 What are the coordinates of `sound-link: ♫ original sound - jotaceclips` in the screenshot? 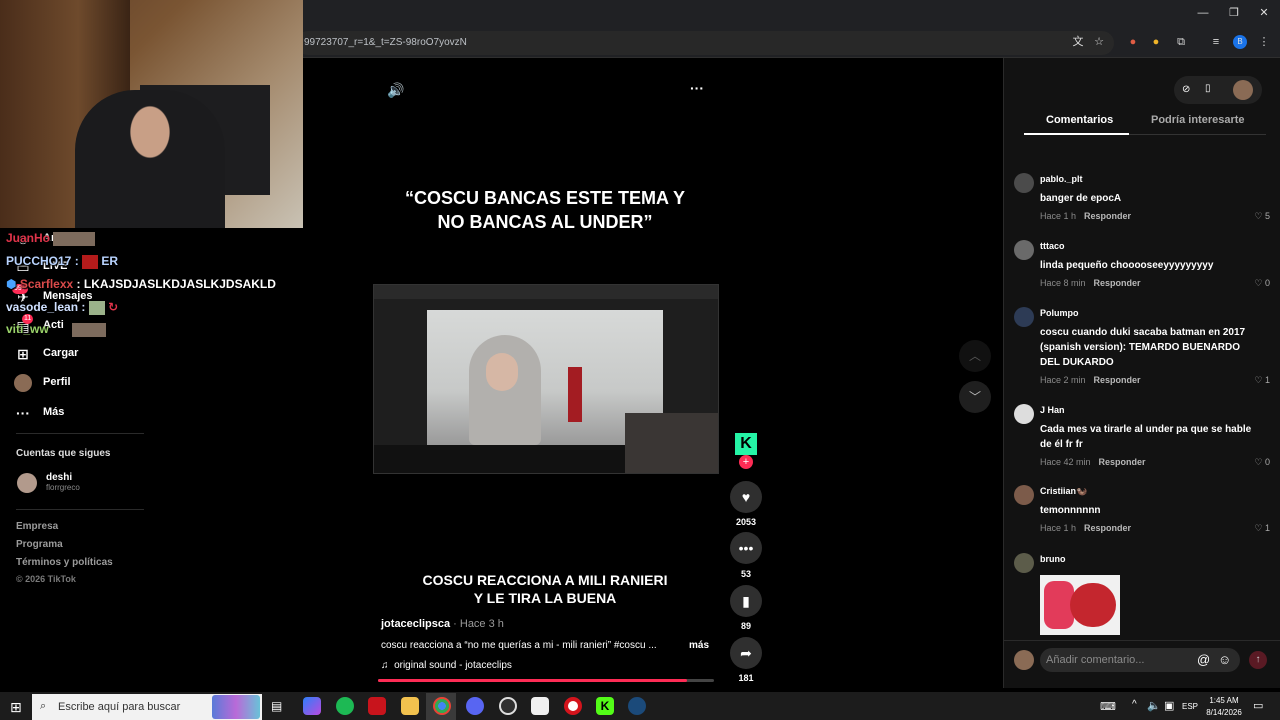 It's located at (446, 665).